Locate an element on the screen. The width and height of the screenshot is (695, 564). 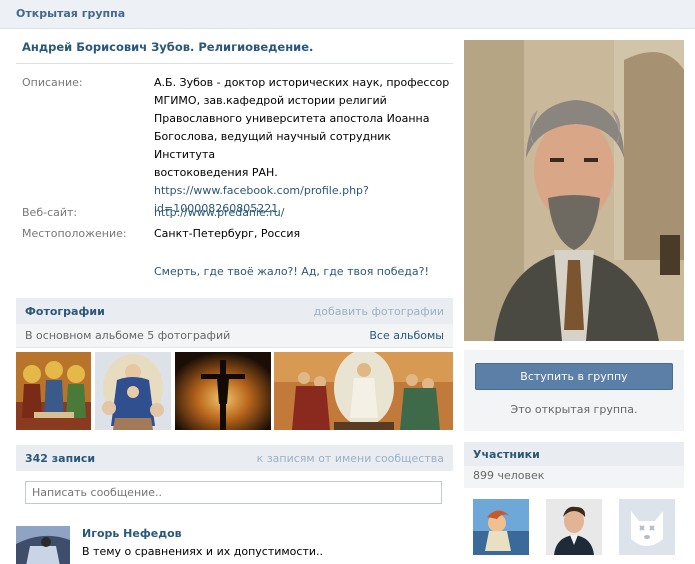
trinity-icon-image is located at coordinates (53, 391).